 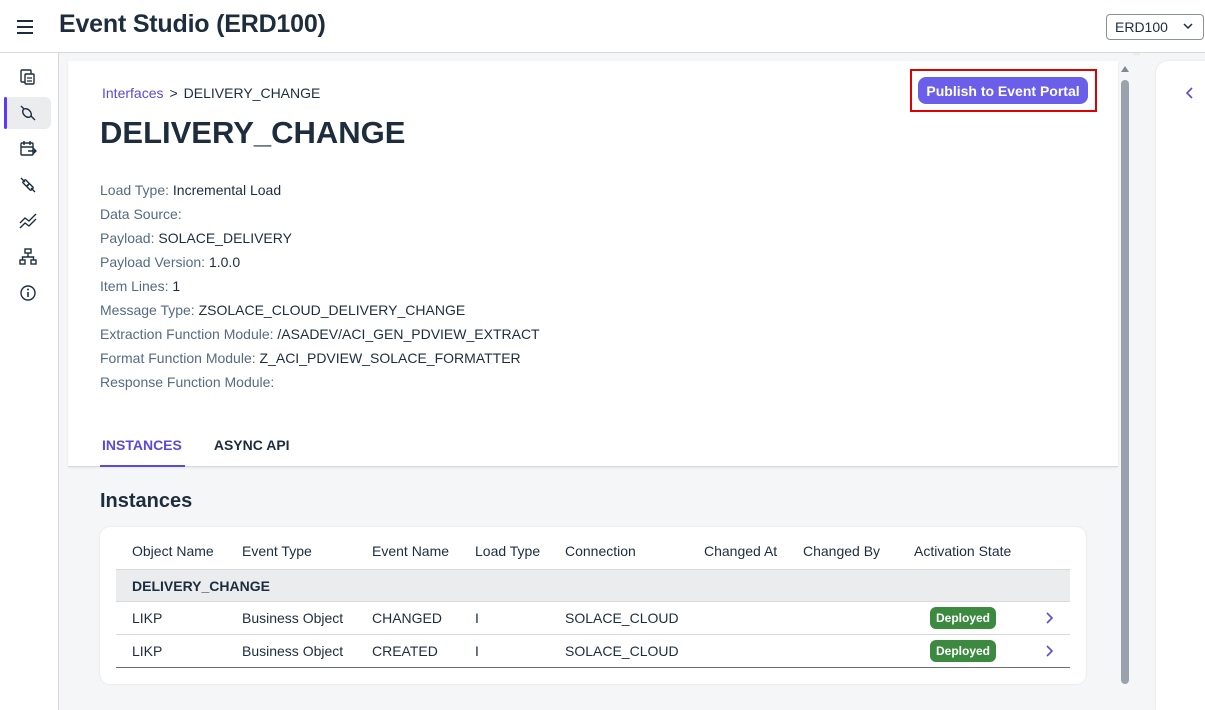 I want to click on group-row-label: DELIVERY_CHANGE, so click(x=201, y=586).